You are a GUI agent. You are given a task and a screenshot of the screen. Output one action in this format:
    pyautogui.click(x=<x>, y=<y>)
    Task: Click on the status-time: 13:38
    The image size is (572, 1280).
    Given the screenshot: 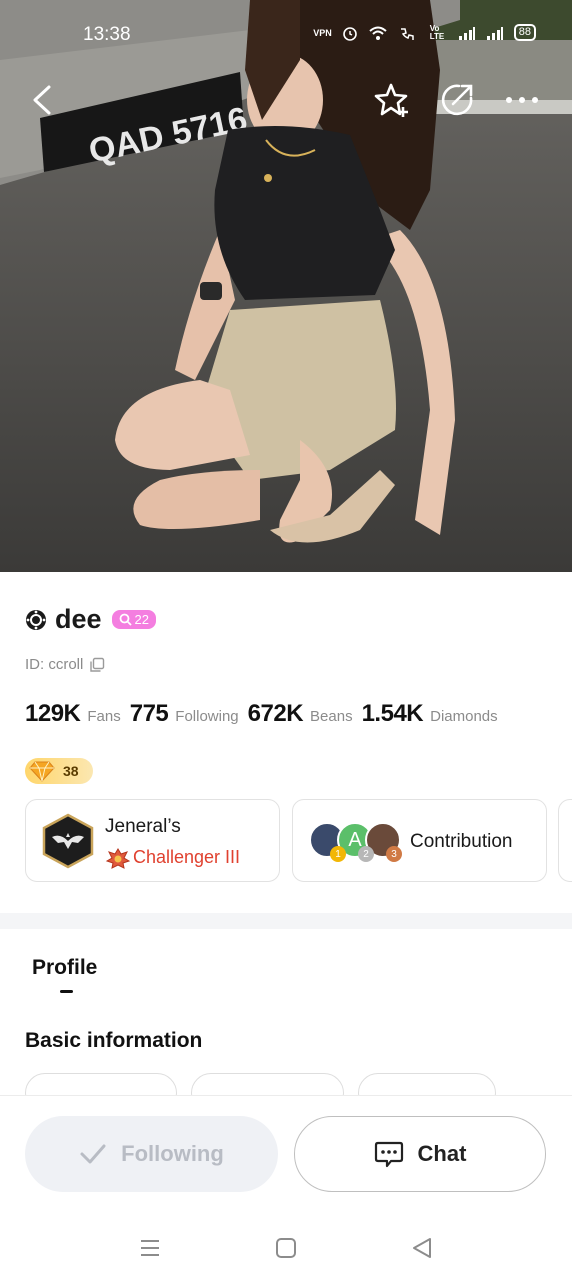 What is the action you would take?
    pyautogui.click(x=107, y=34)
    